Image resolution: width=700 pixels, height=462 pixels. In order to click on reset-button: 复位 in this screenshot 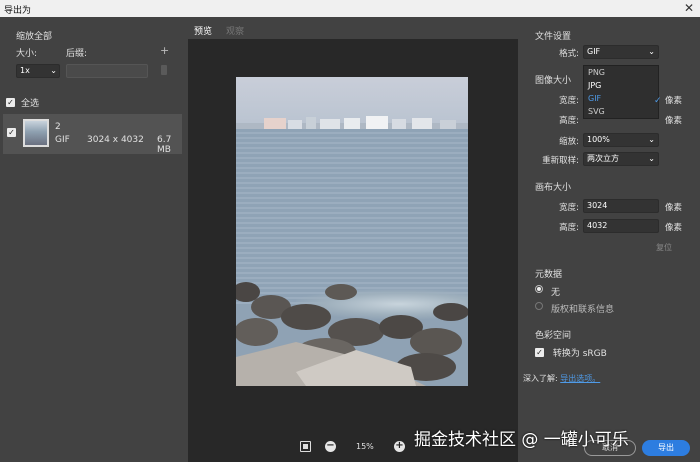, I will do `click(668, 248)`.